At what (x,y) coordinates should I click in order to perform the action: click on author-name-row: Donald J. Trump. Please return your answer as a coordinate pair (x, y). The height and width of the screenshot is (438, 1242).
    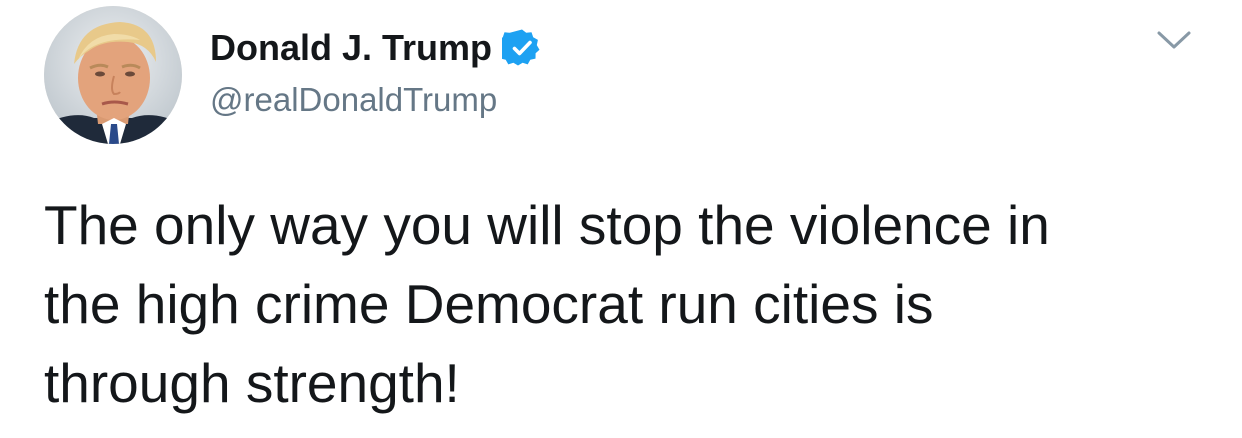
    Looking at the image, I should click on (376, 48).